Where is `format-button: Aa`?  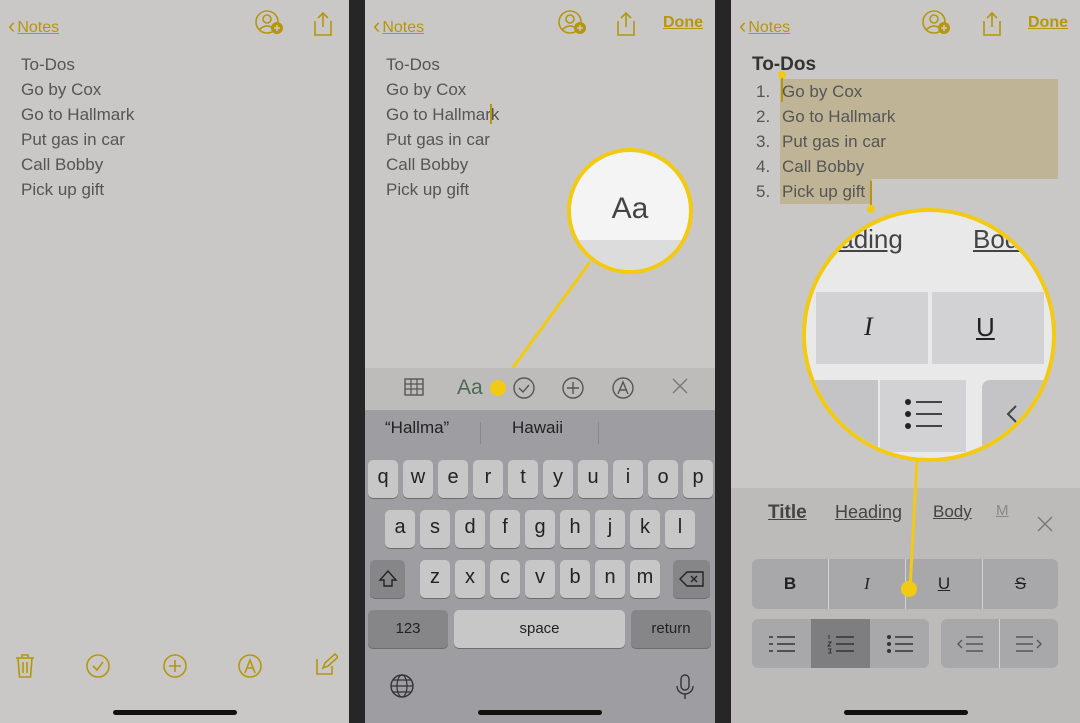
format-button: Aa is located at coordinates (470, 388).